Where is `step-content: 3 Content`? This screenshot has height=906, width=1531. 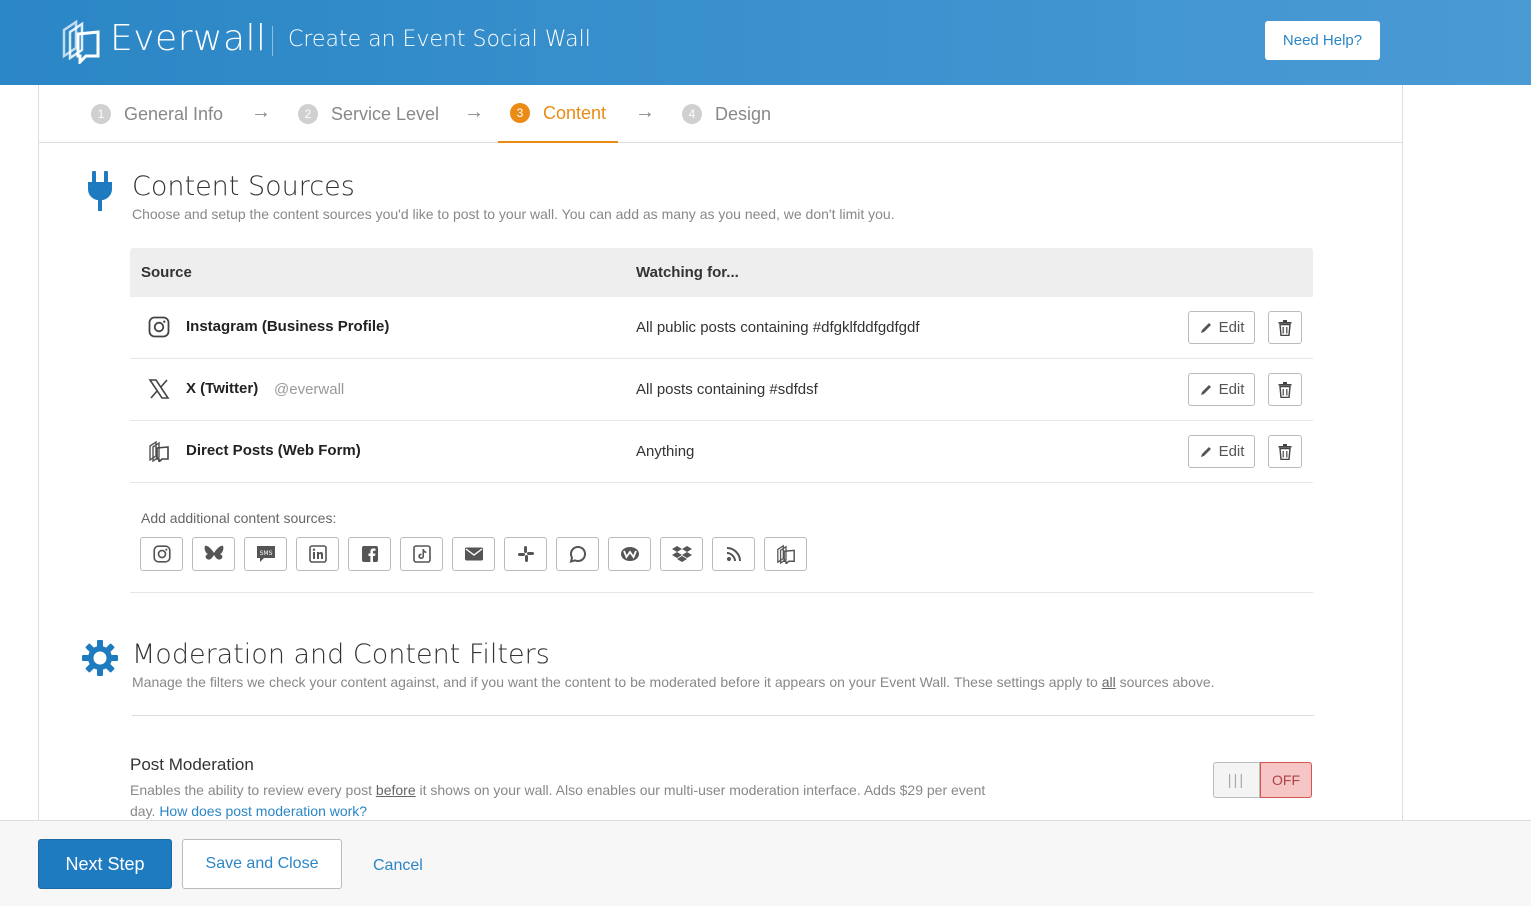 step-content: 3 Content is located at coordinates (558, 114).